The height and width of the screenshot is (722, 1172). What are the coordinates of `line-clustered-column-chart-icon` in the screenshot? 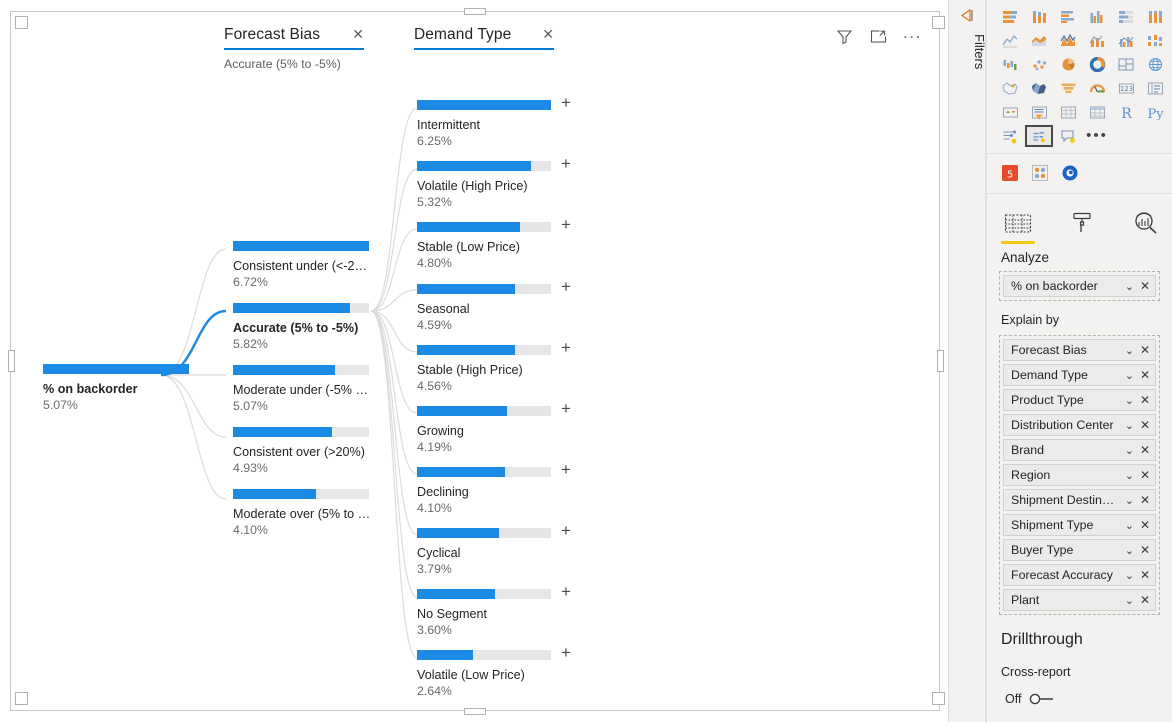 It's located at (1126, 40).